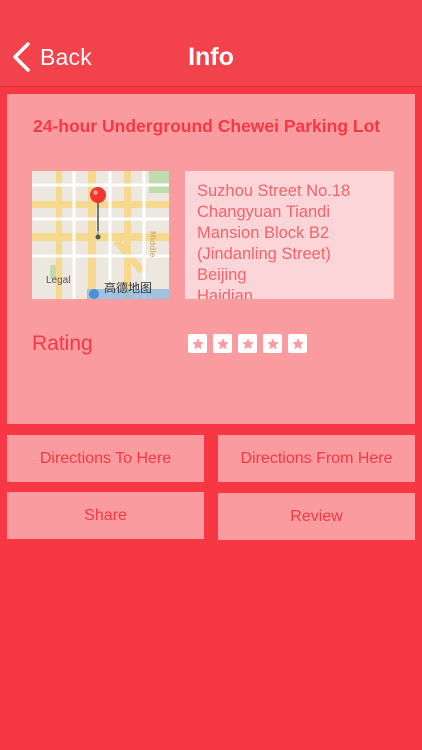  I want to click on svg-text: Middle, so click(152, 244).